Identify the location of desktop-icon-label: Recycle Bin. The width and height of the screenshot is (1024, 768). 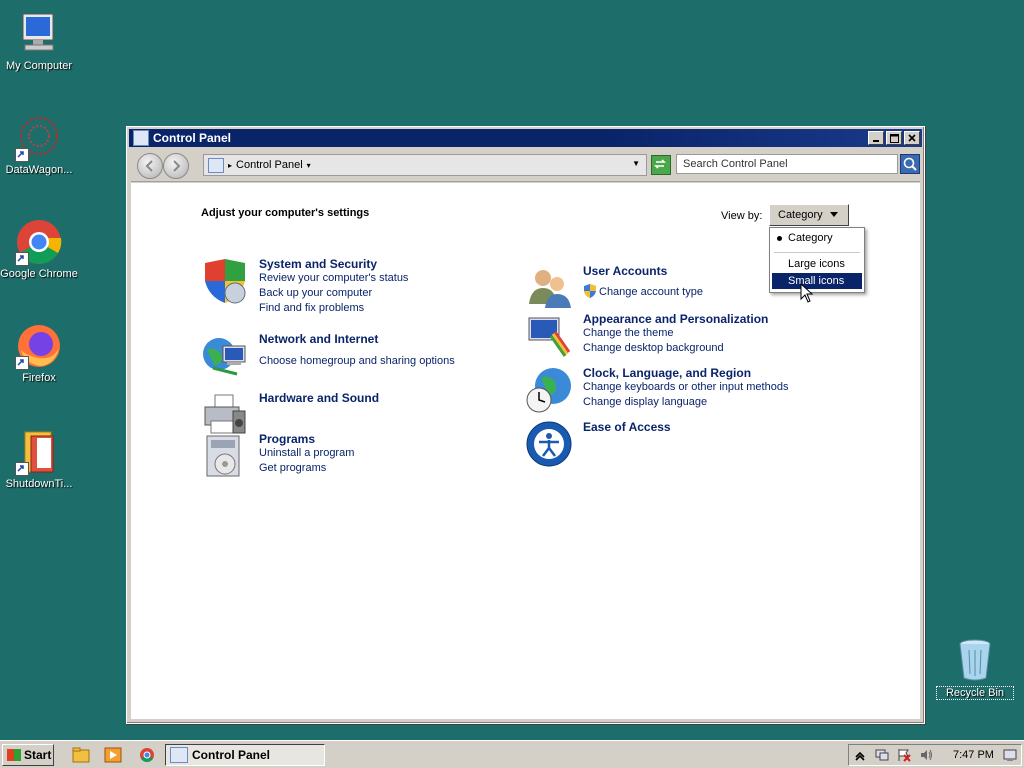
(975, 693).